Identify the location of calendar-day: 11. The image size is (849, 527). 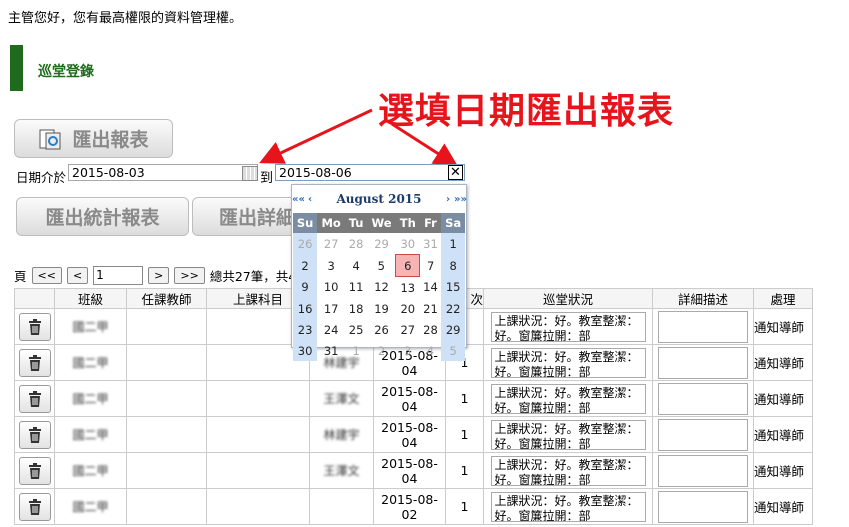
(356, 288).